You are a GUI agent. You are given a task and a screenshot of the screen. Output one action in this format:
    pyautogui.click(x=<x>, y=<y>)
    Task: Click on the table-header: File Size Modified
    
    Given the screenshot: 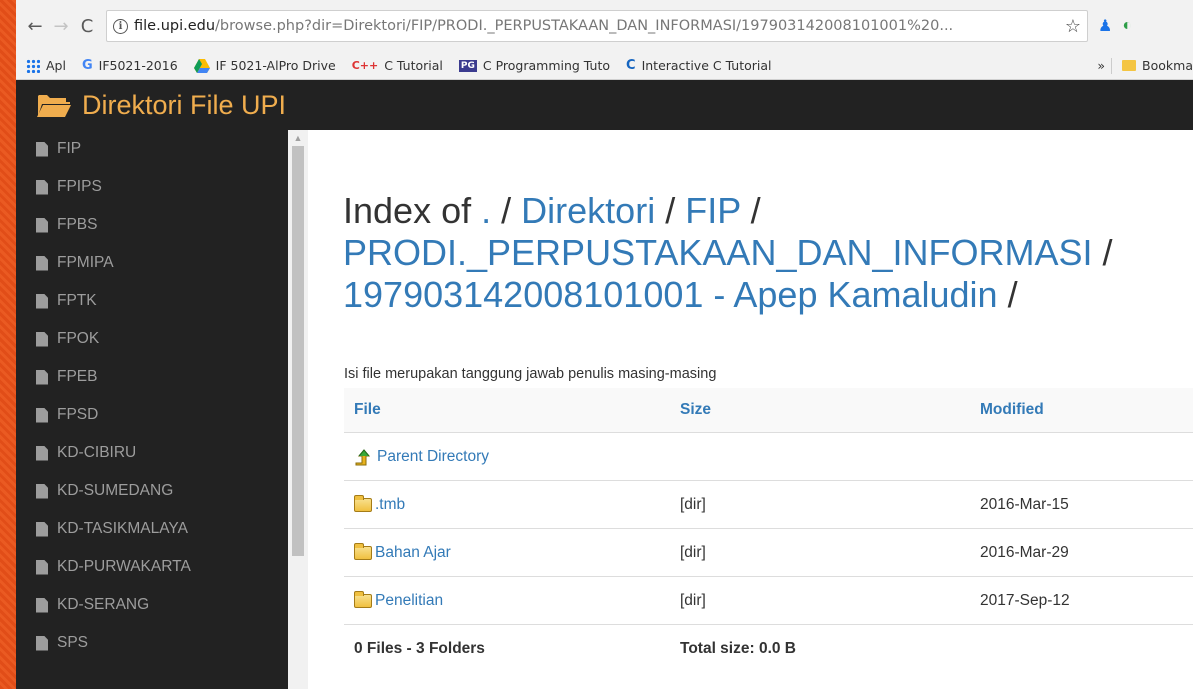 What is the action you would take?
    pyautogui.click(x=768, y=410)
    